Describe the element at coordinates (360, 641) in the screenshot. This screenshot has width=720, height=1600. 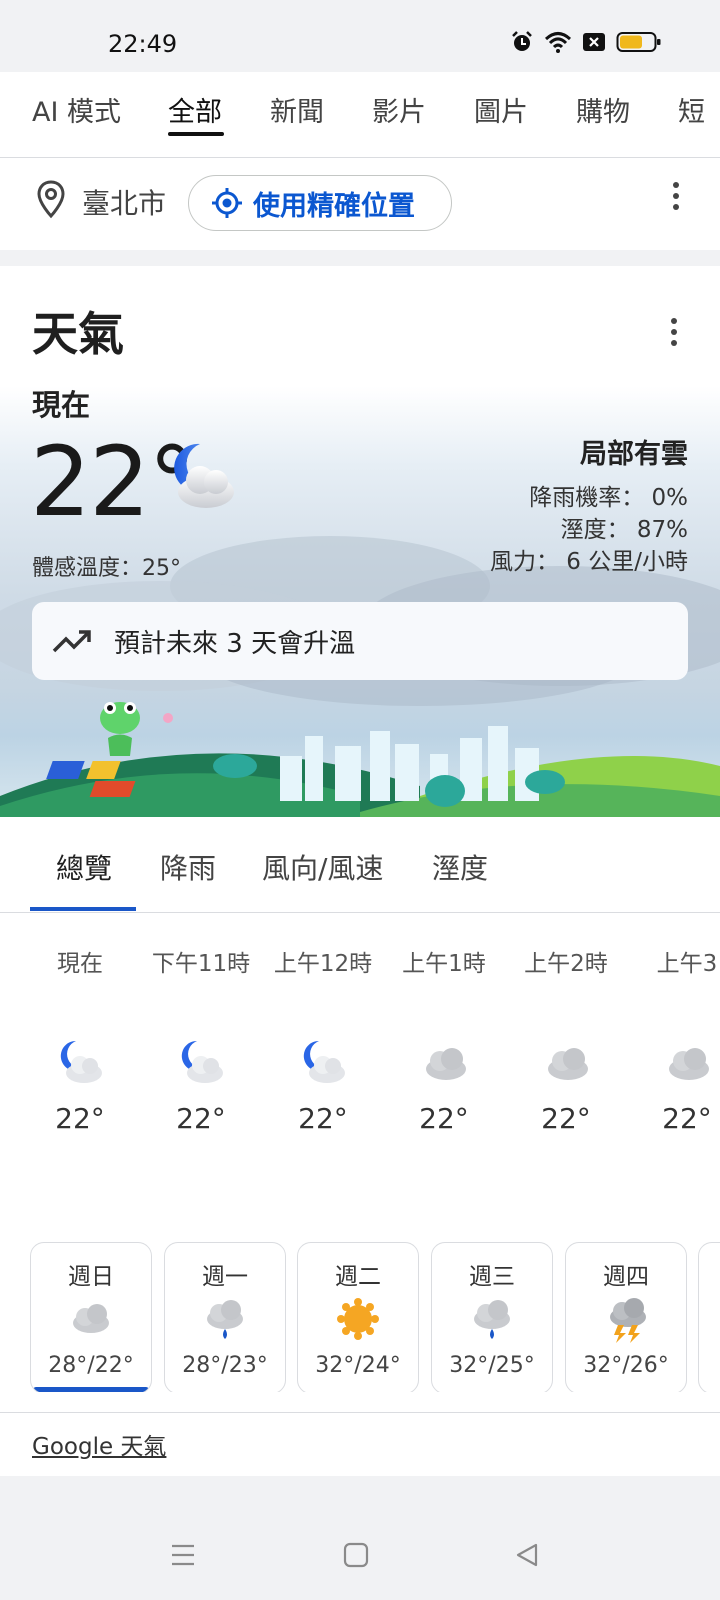
I see `temperature-trend-banner: 預計未來 3 天會升溫` at that location.